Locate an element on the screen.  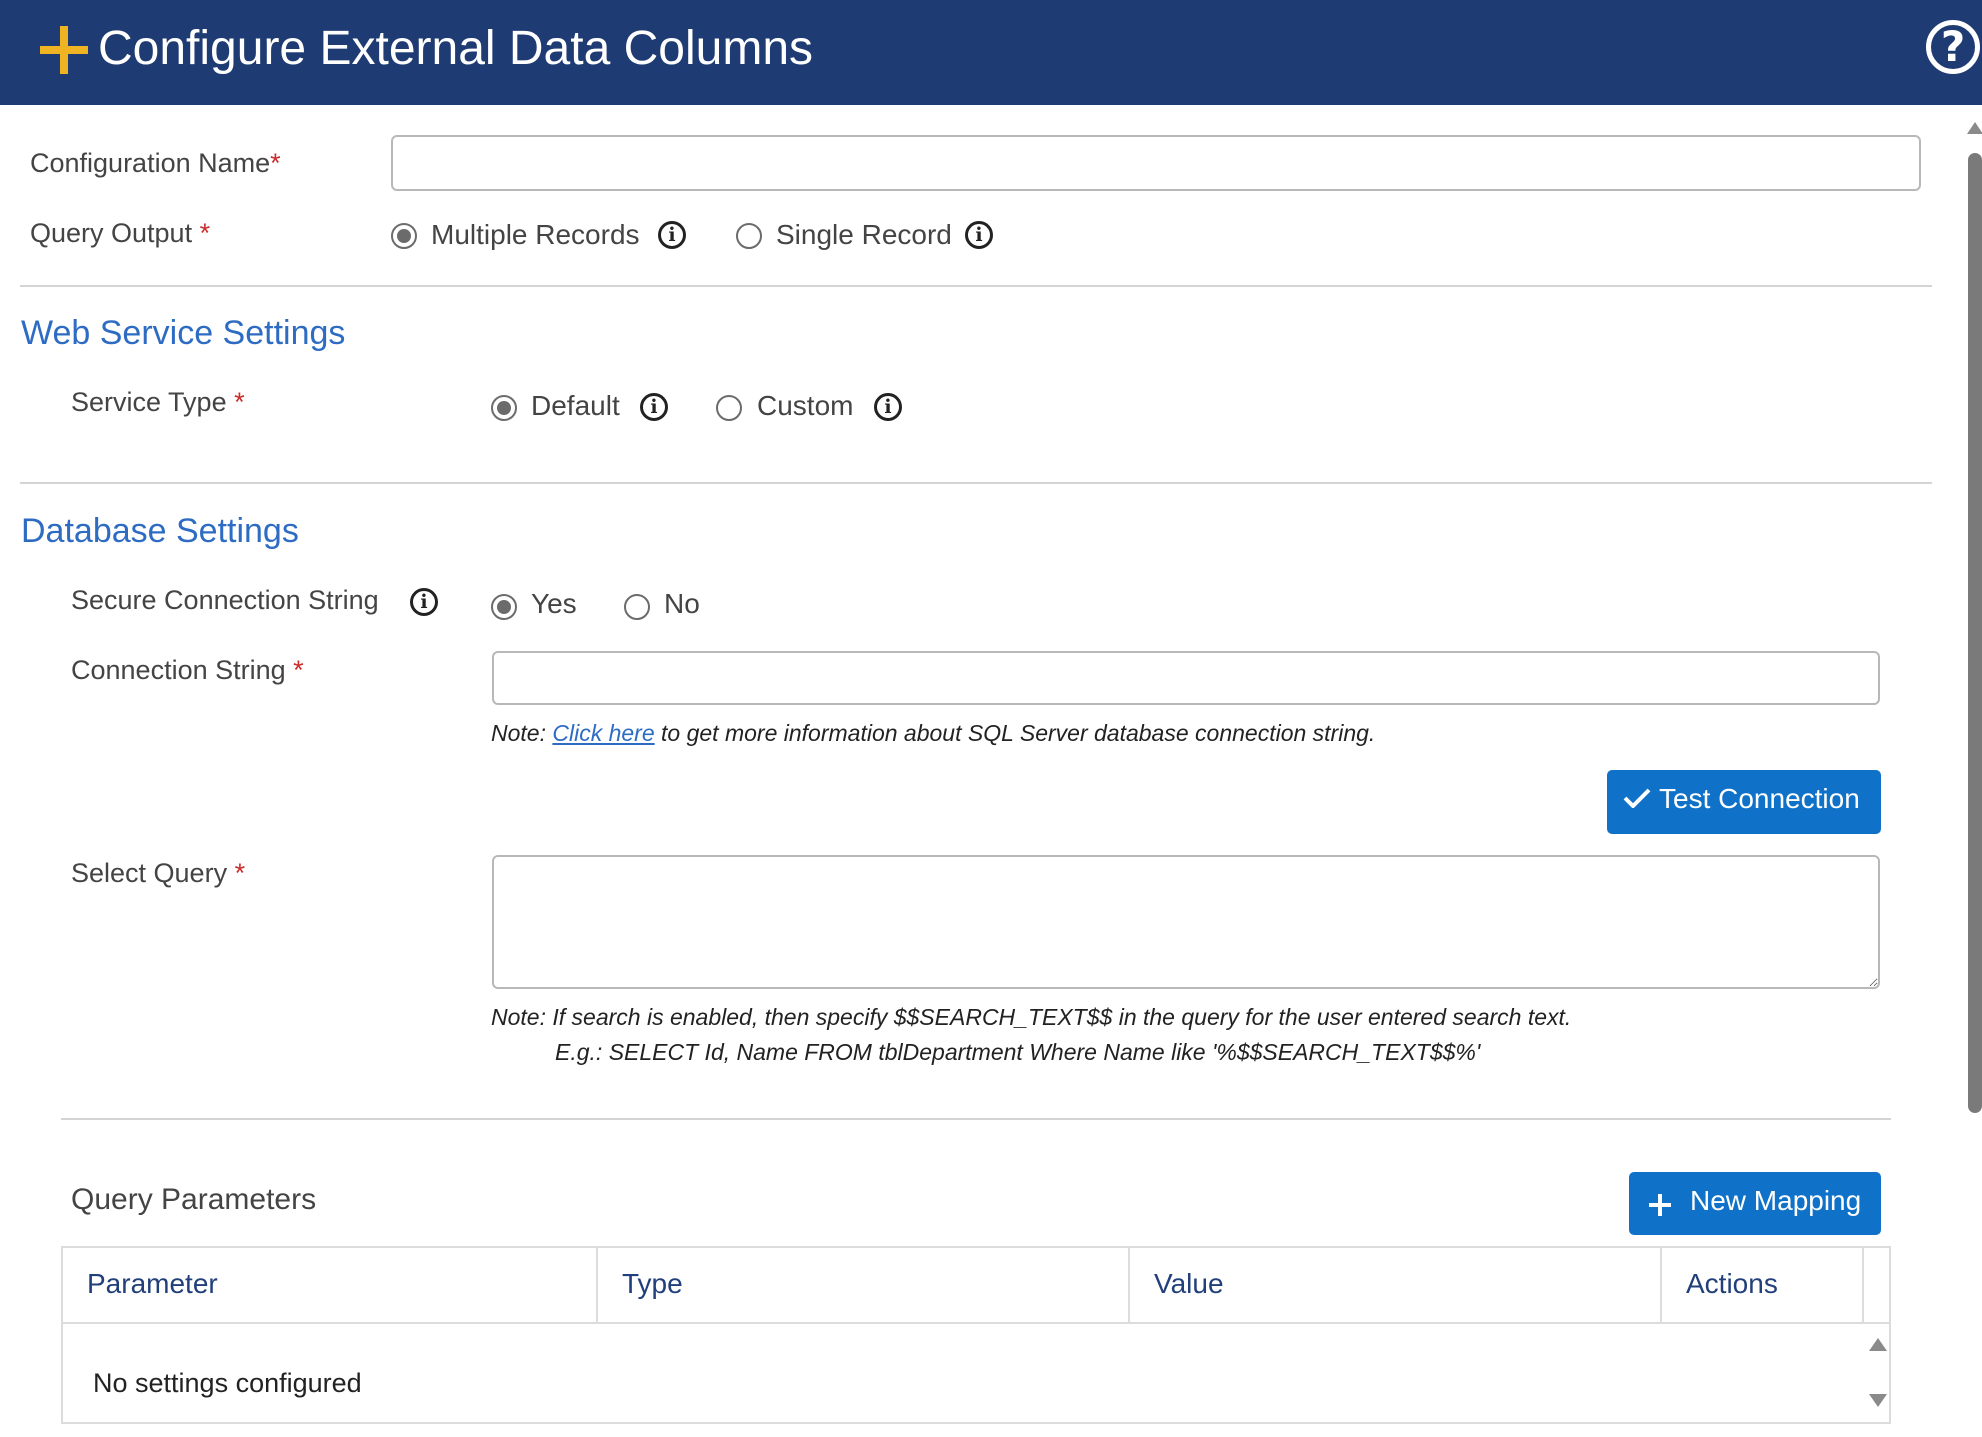
column-header-value: Value is located at coordinates (1396, 1285).